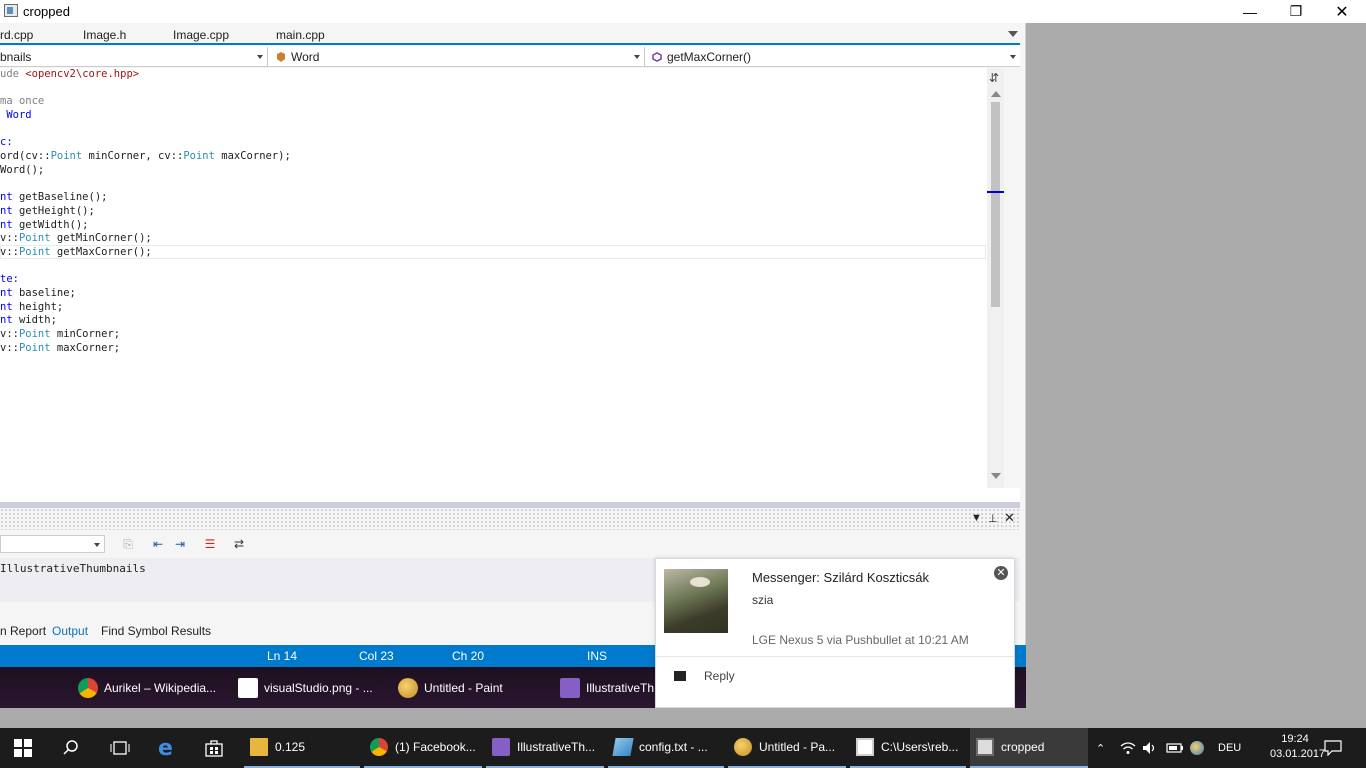 This screenshot has height=768, width=1366. I want to click on pinned-store, so click(214, 748).